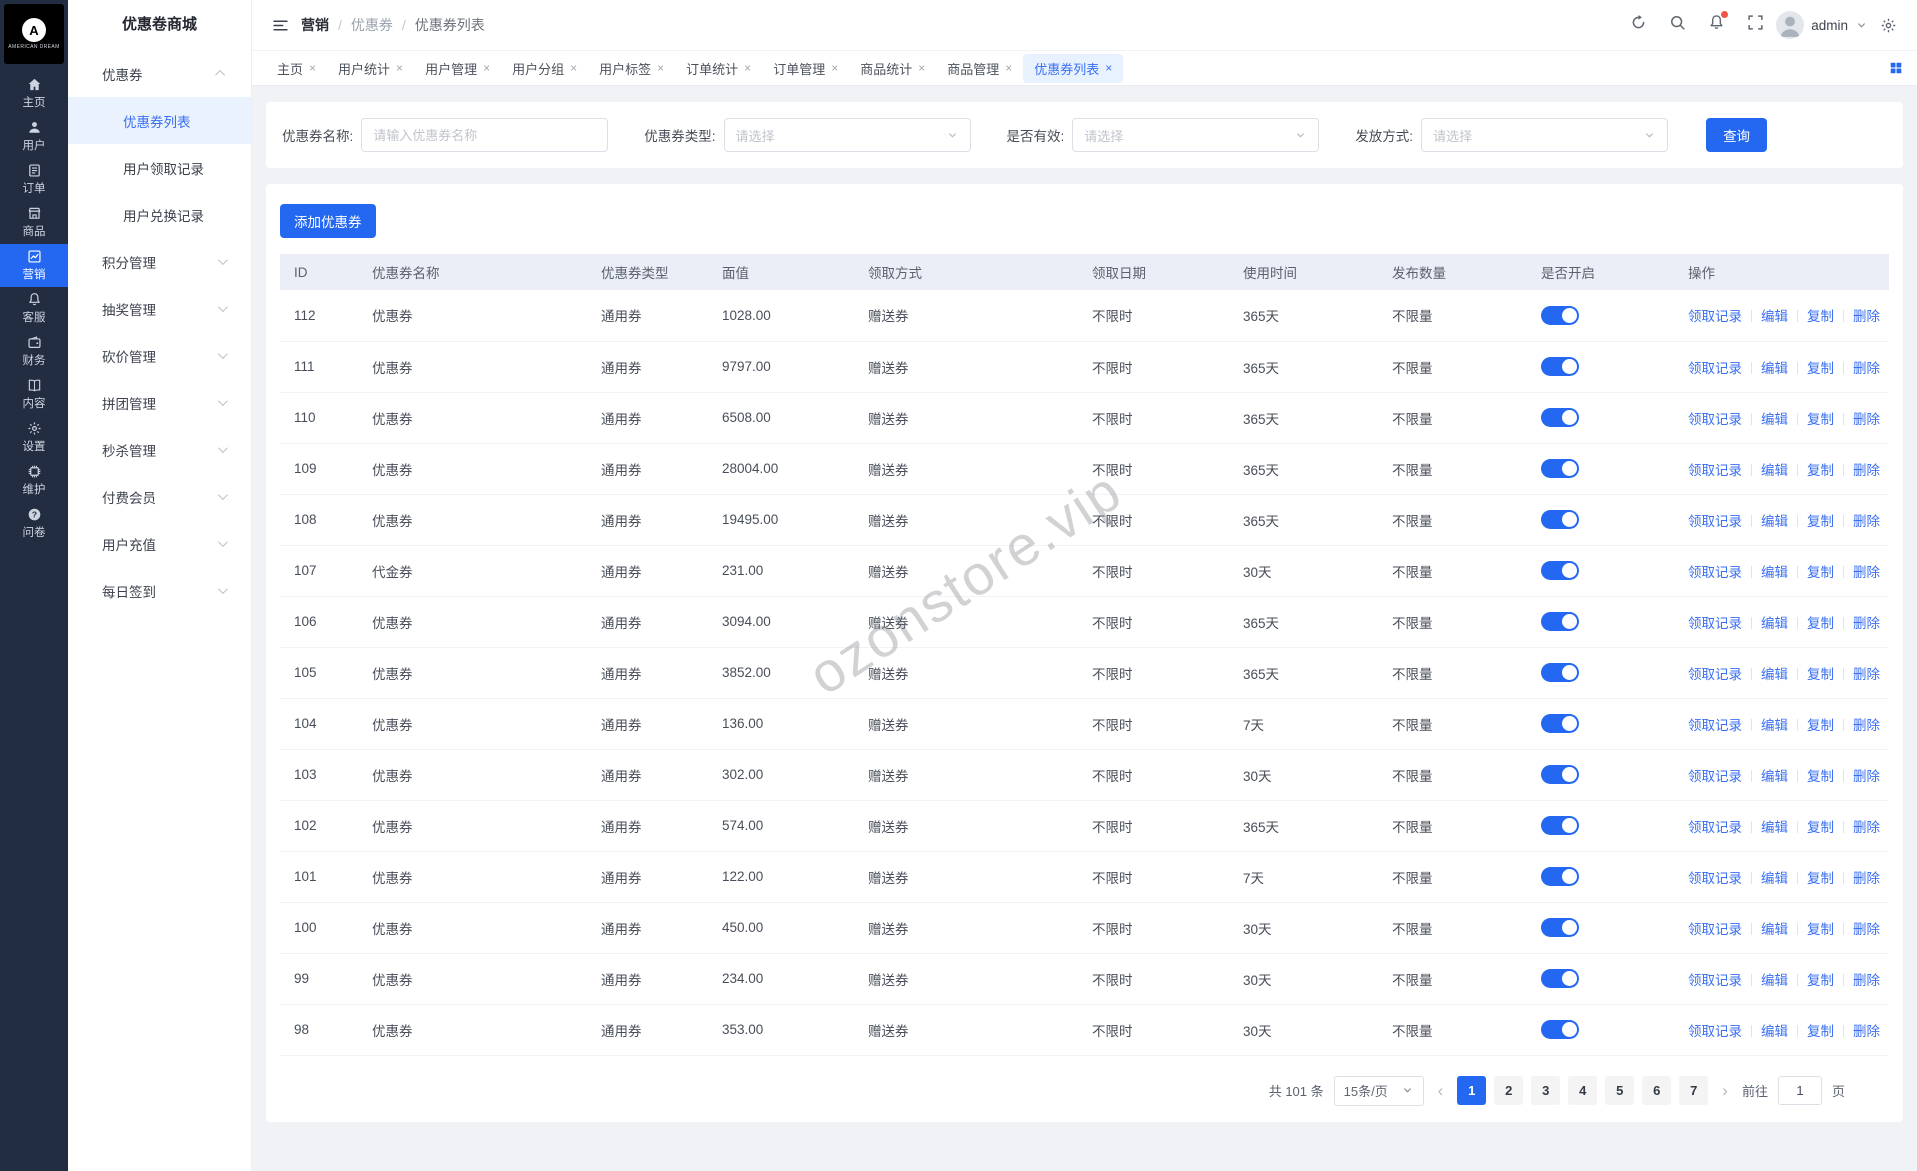 The height and width of the screenshot is (1171, 1917). Describe the element at coordinates (805, 68) in the screenshot. I see `tab-订单管理: 订单管理 ×` at that location.